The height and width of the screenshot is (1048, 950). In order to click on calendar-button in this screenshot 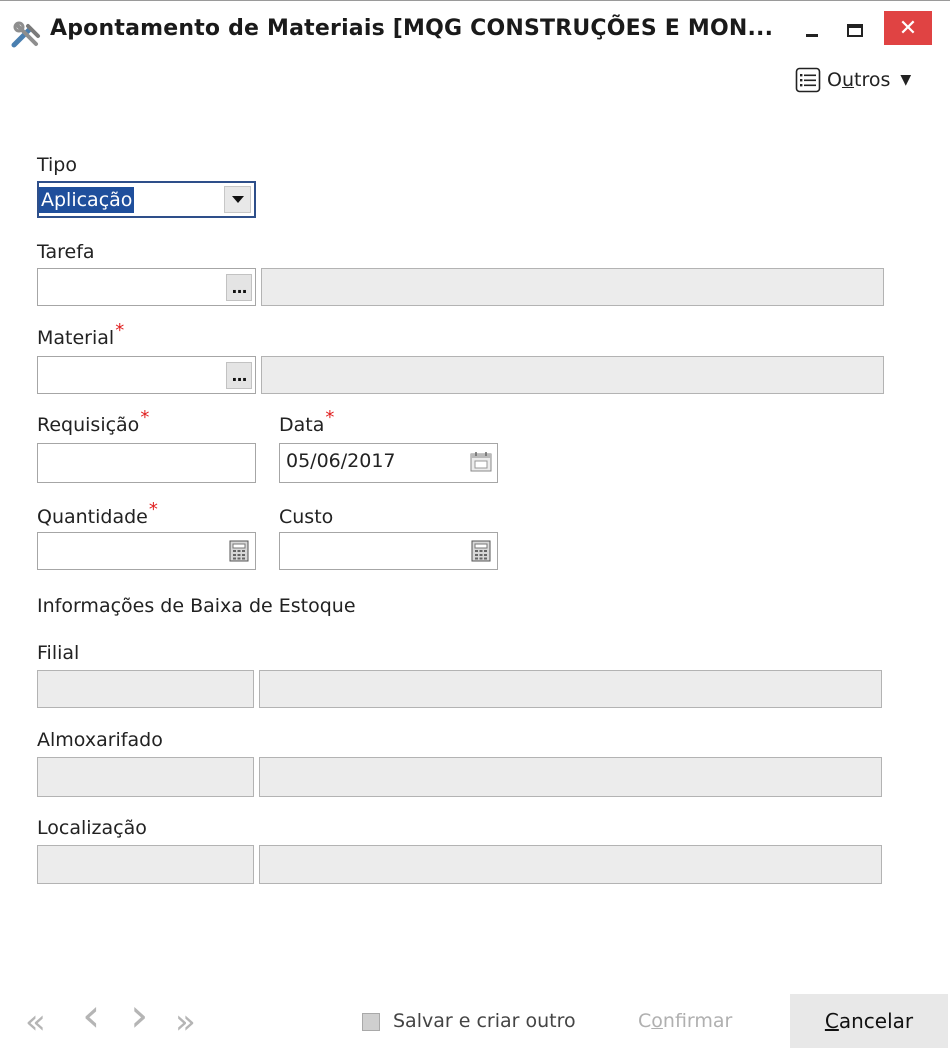, I will do `click(481, 461)`.